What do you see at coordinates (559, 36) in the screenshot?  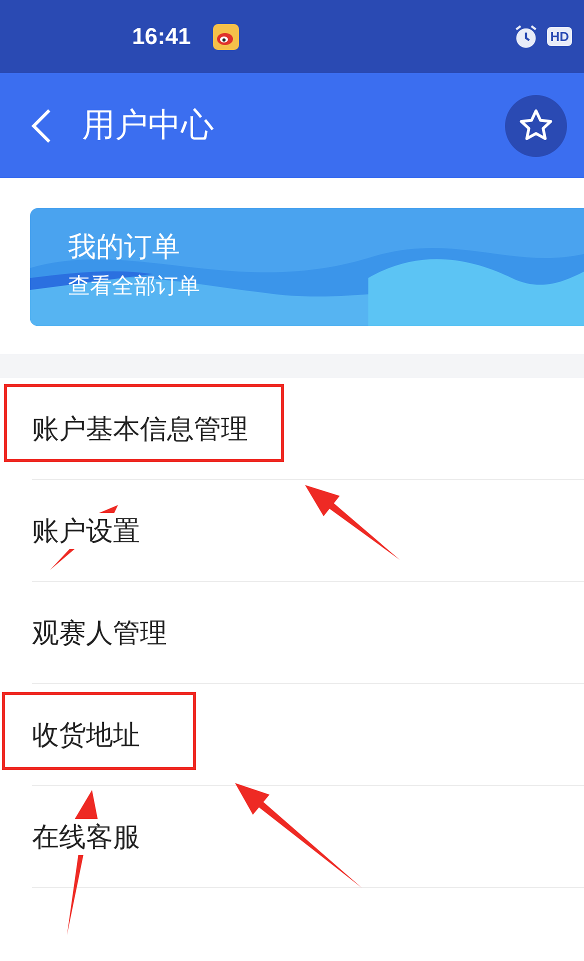 I see `hd-badge: HD` at bounding box center [559, 36].